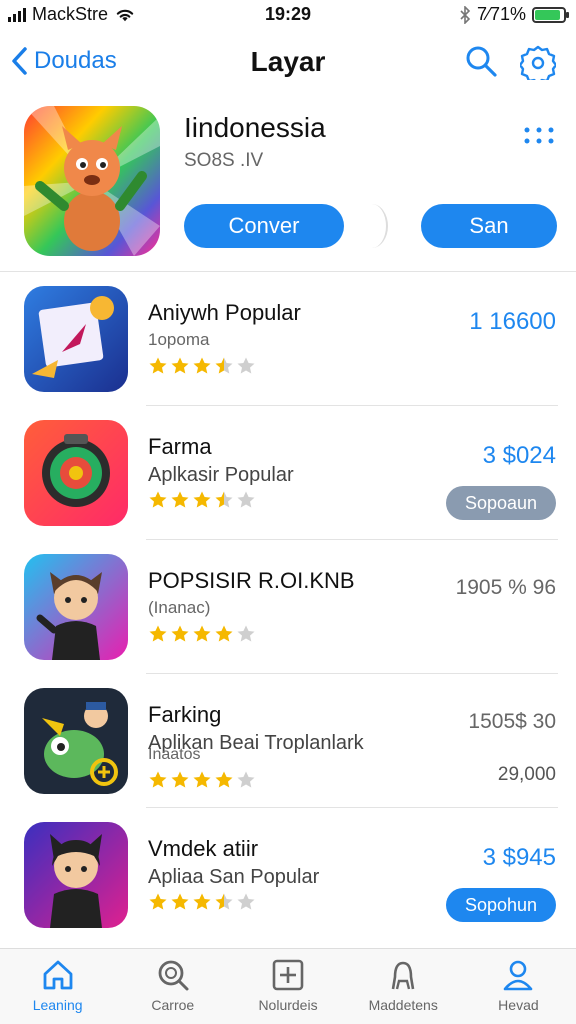 The height and width of the screenshot is (1024, 576). I want to click on item-extra: 29,000, so click(526, 774).